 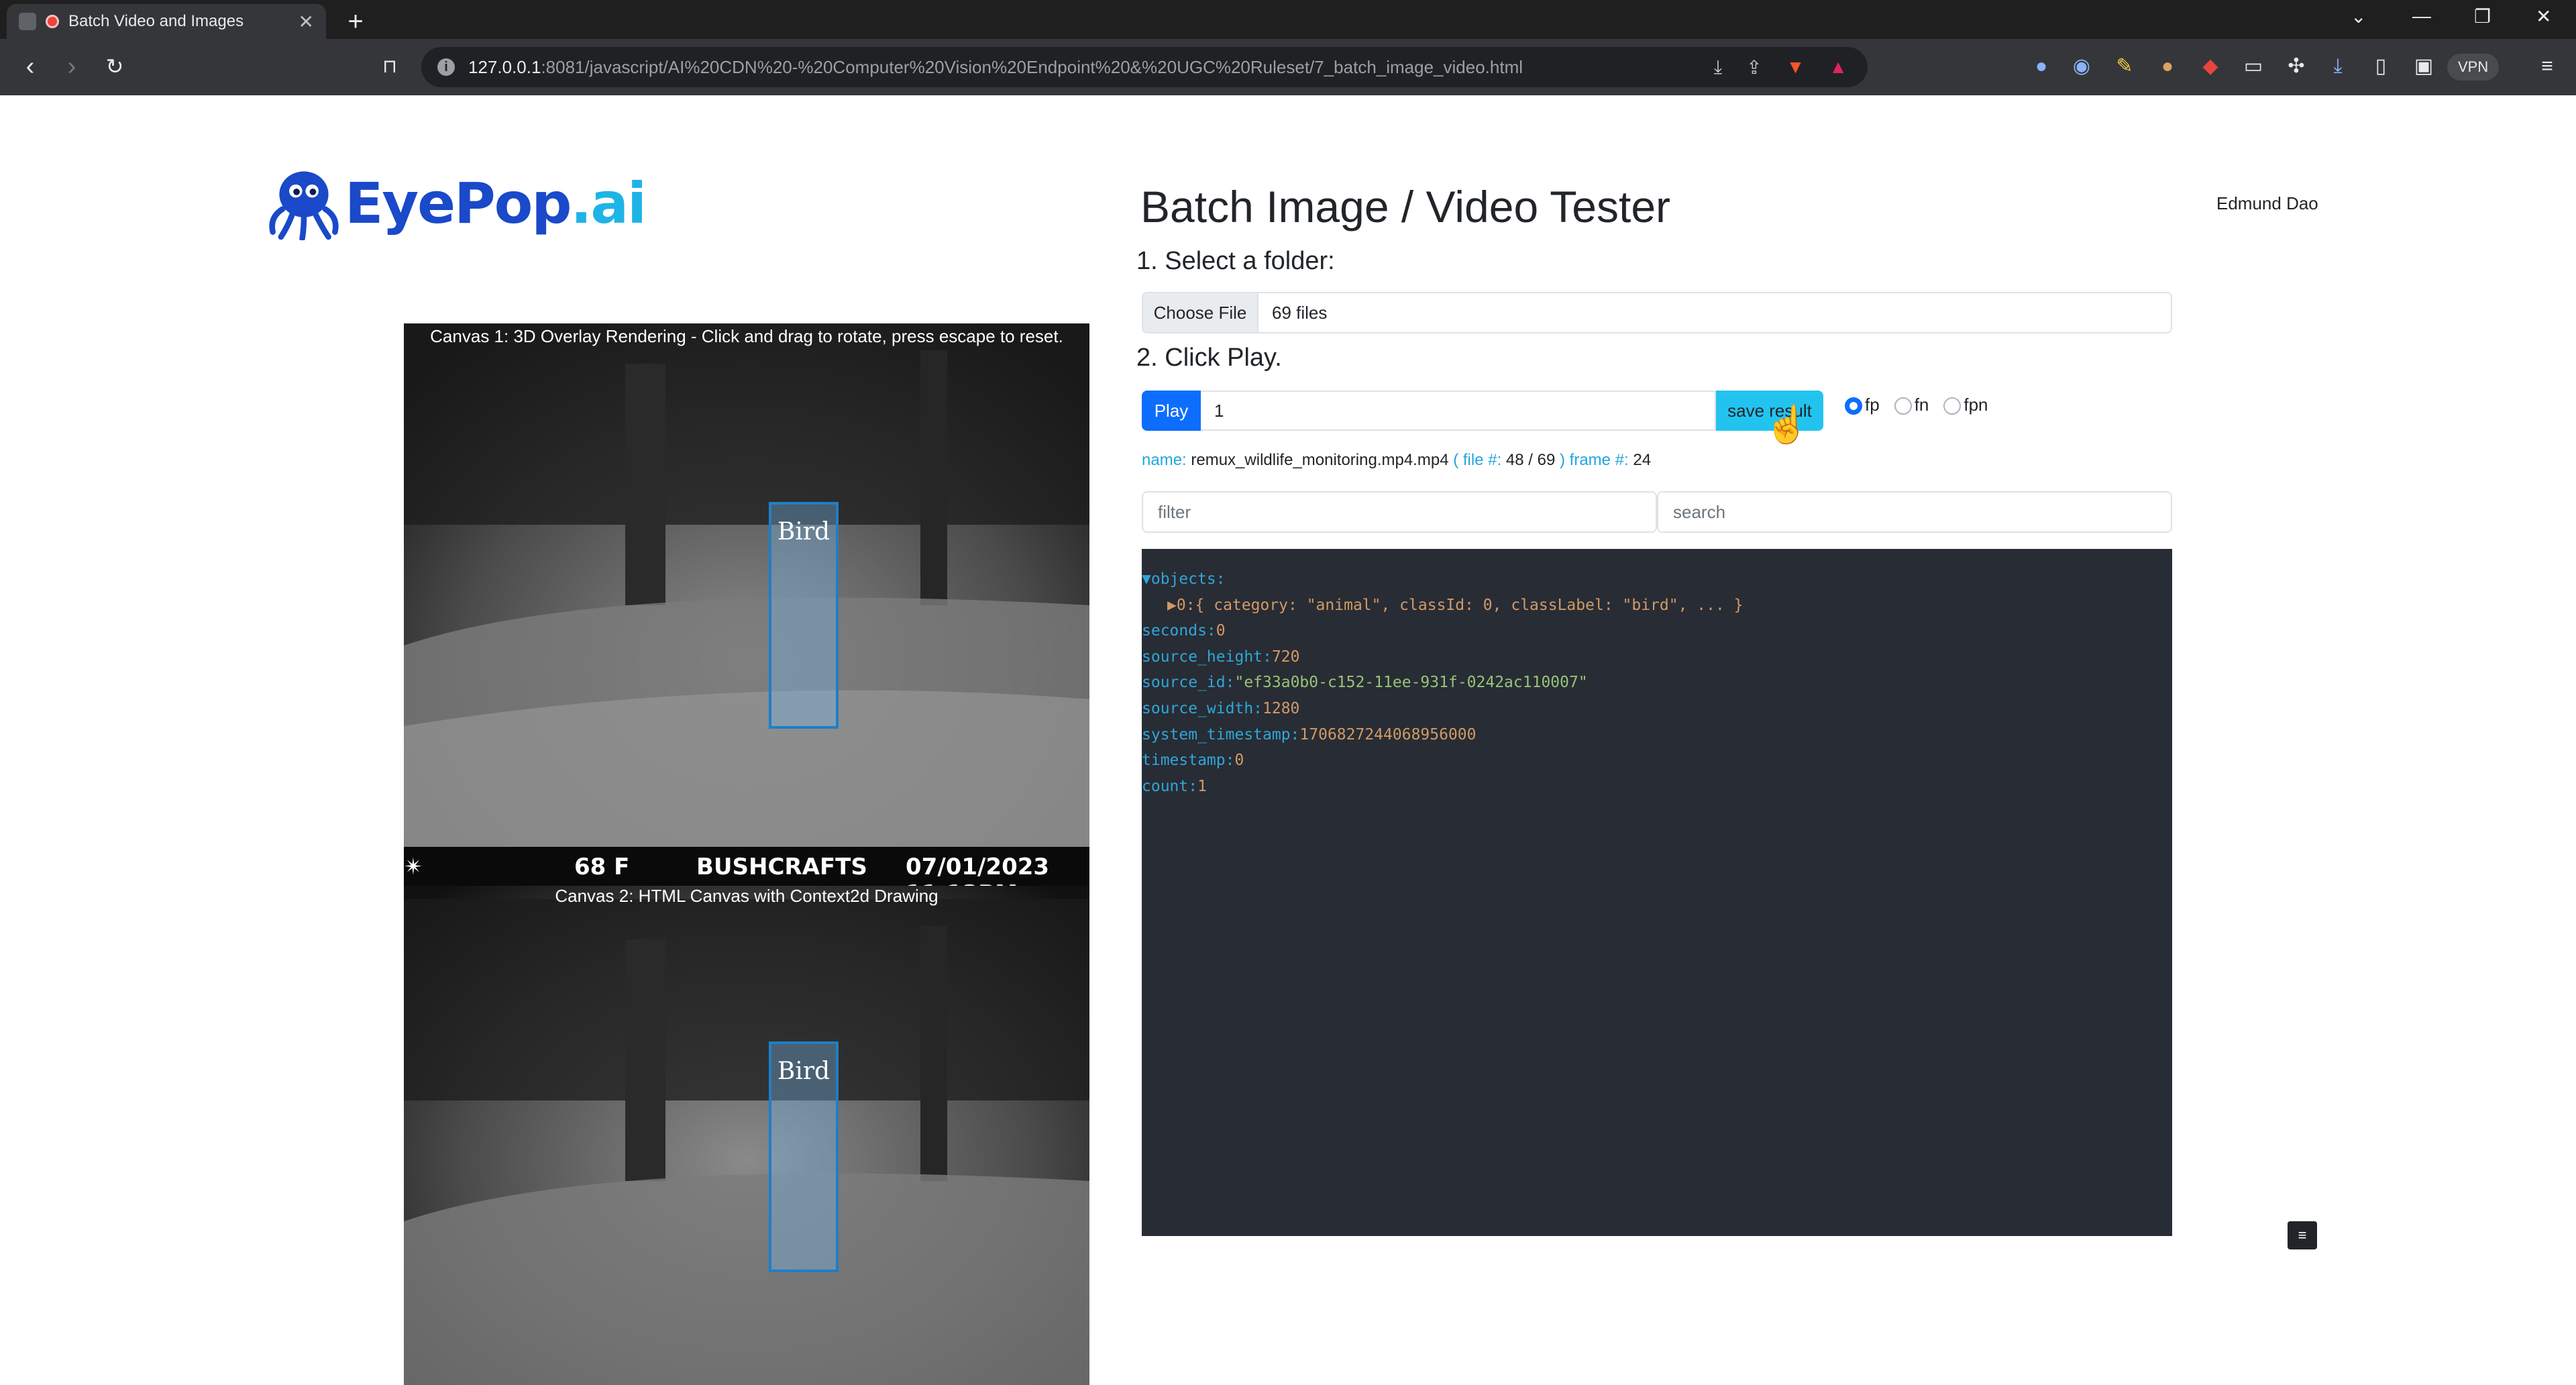 I want to click on search-input: search, so click(x=1914, y=512).